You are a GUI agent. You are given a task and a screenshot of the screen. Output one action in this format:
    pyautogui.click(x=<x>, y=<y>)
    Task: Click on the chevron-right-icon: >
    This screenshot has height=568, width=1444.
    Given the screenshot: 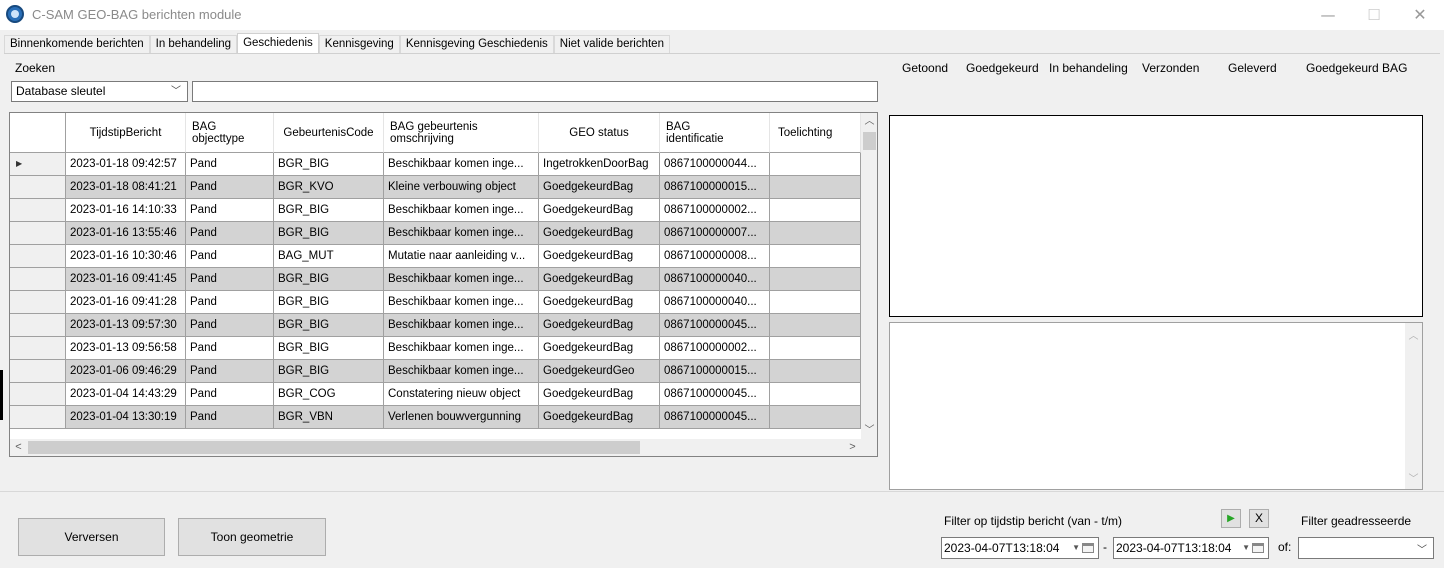 What is the action you would take?
    pyautogui.click(x=852, y=447)
    